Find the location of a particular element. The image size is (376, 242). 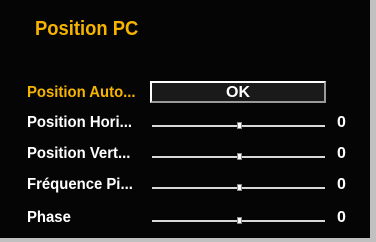

menu-title: Position PC is located at coordinates (87, 29).